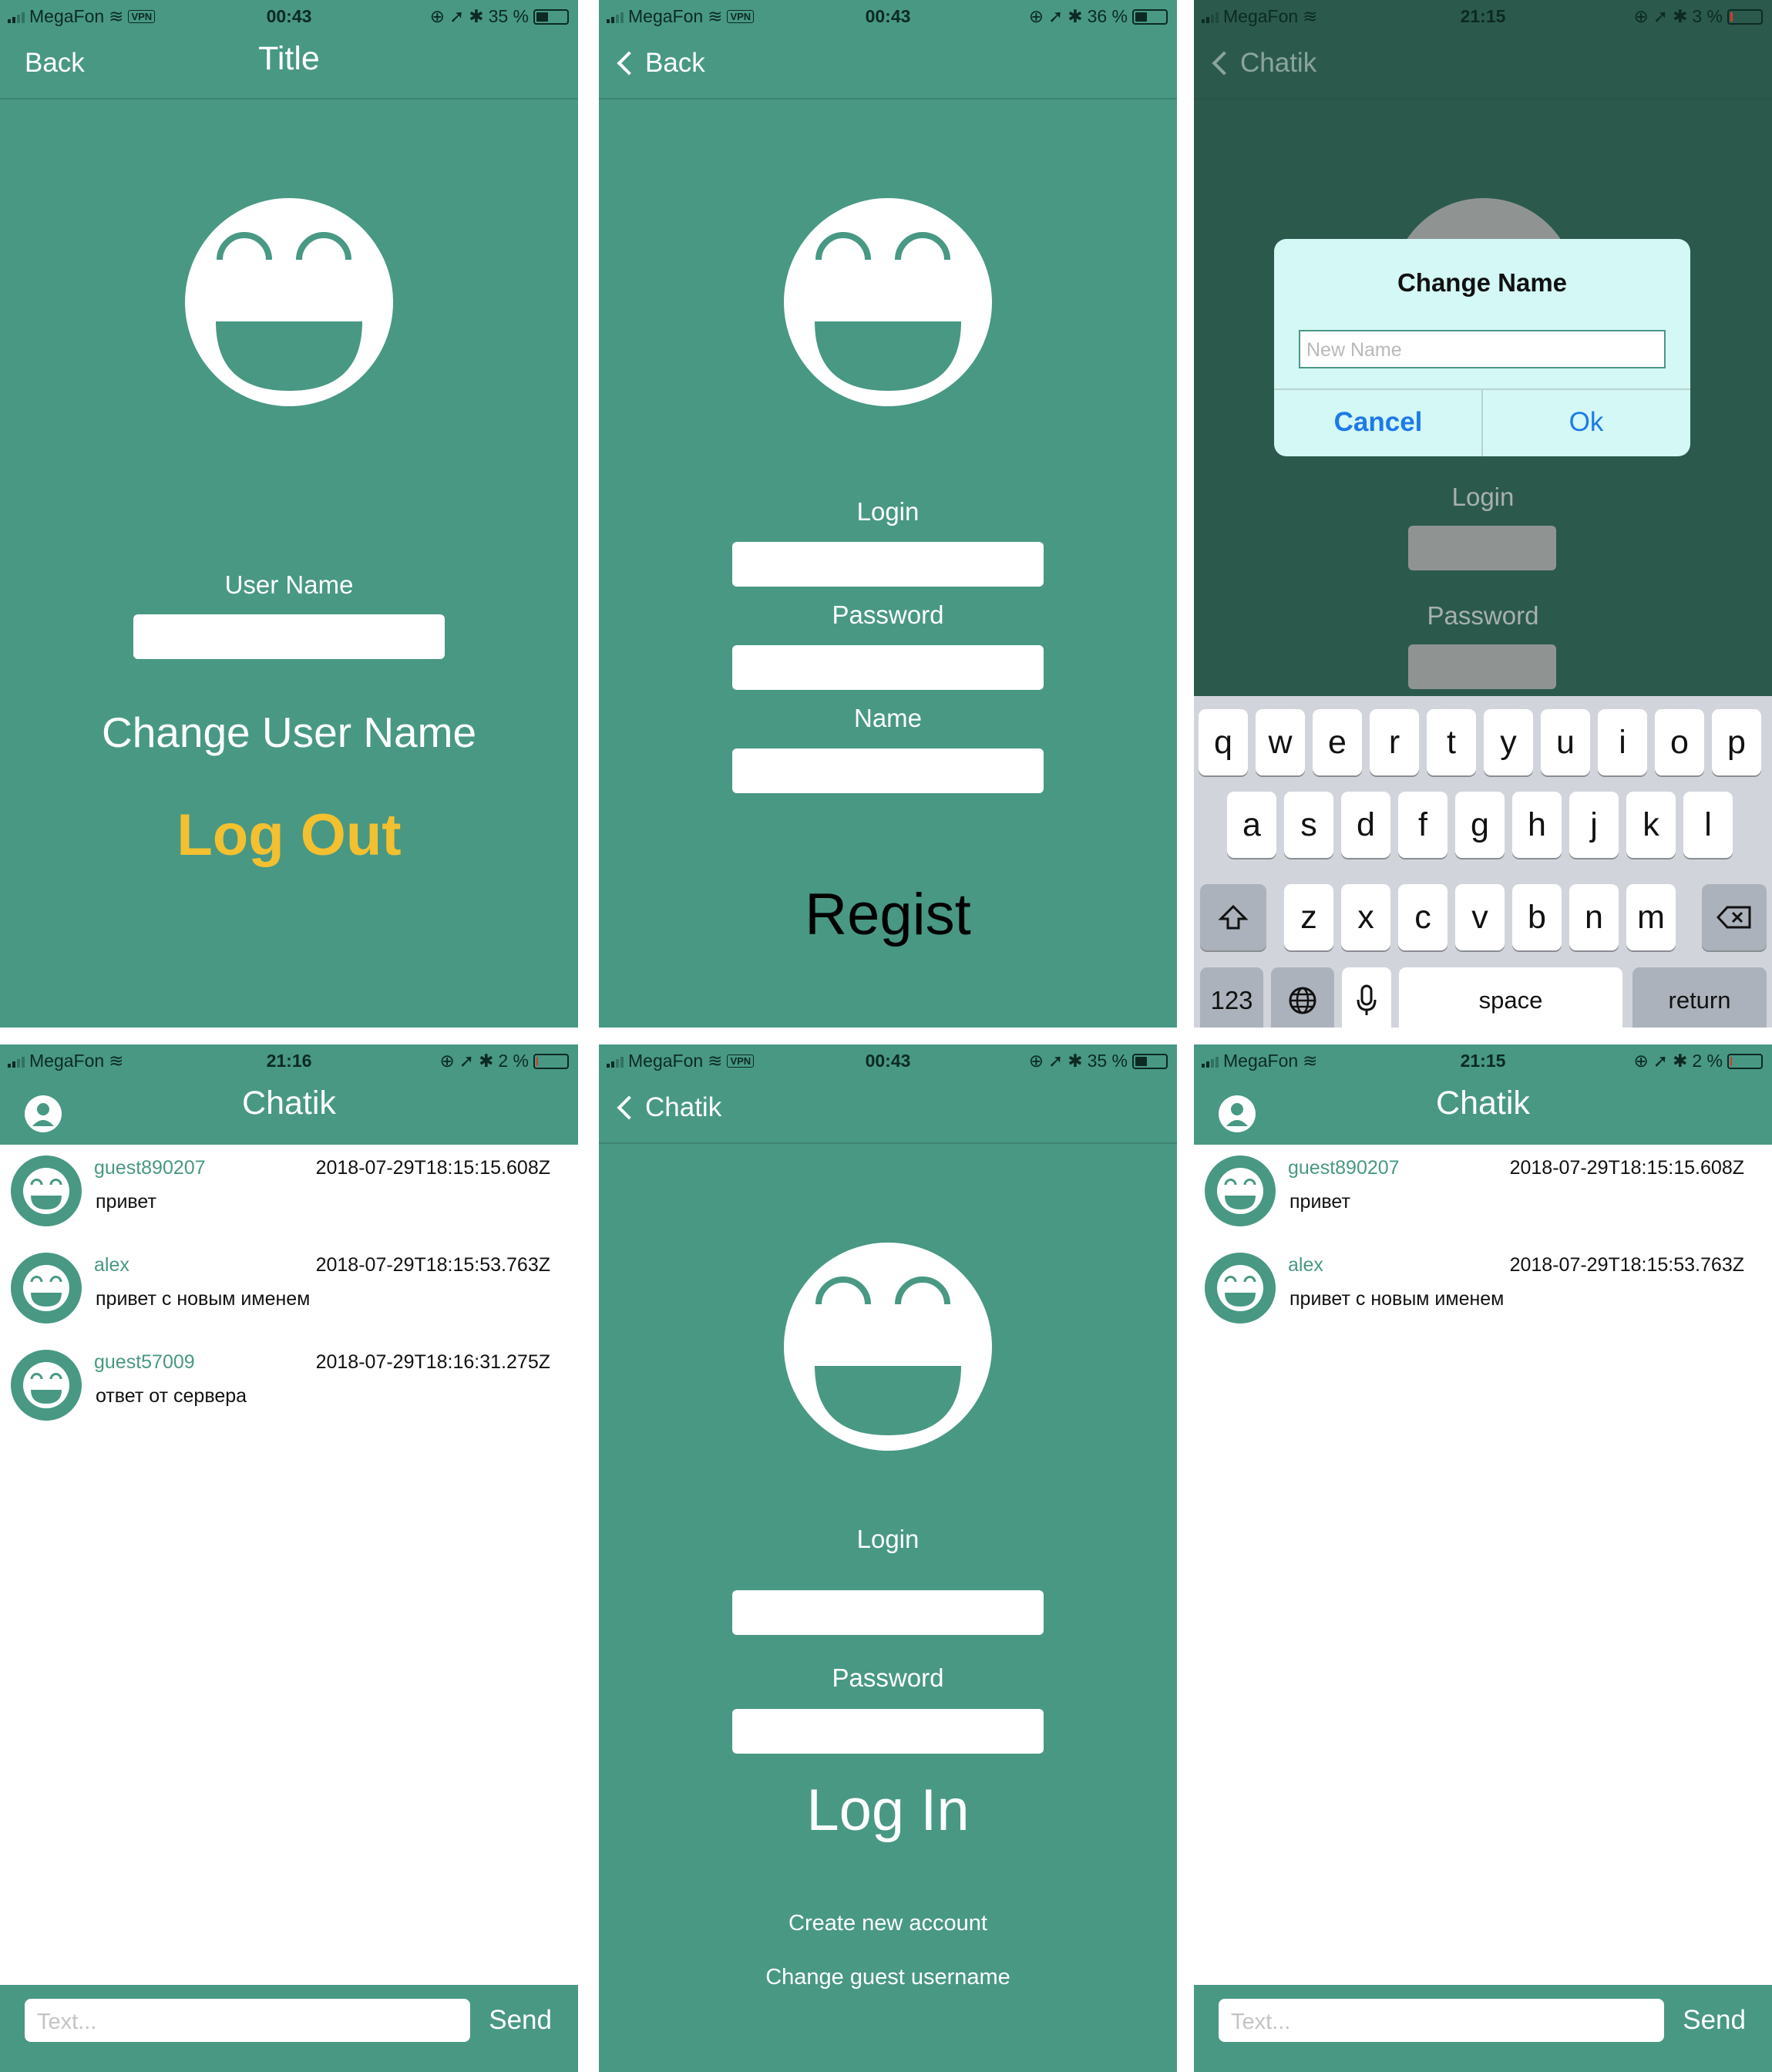 This screenshot has height=2072, width=1772. I want to click on key-t: t, so click(1451, 742).